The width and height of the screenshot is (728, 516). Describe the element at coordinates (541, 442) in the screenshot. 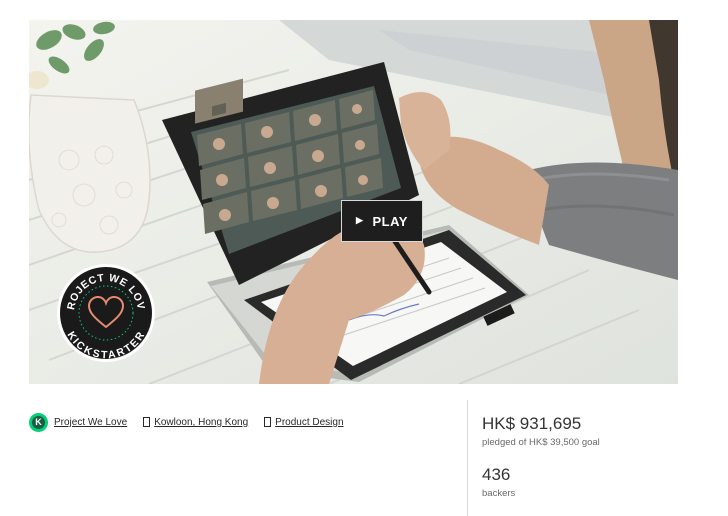

I see `pledged-caption: pledged of HK$ 39,500 goal` at that location.